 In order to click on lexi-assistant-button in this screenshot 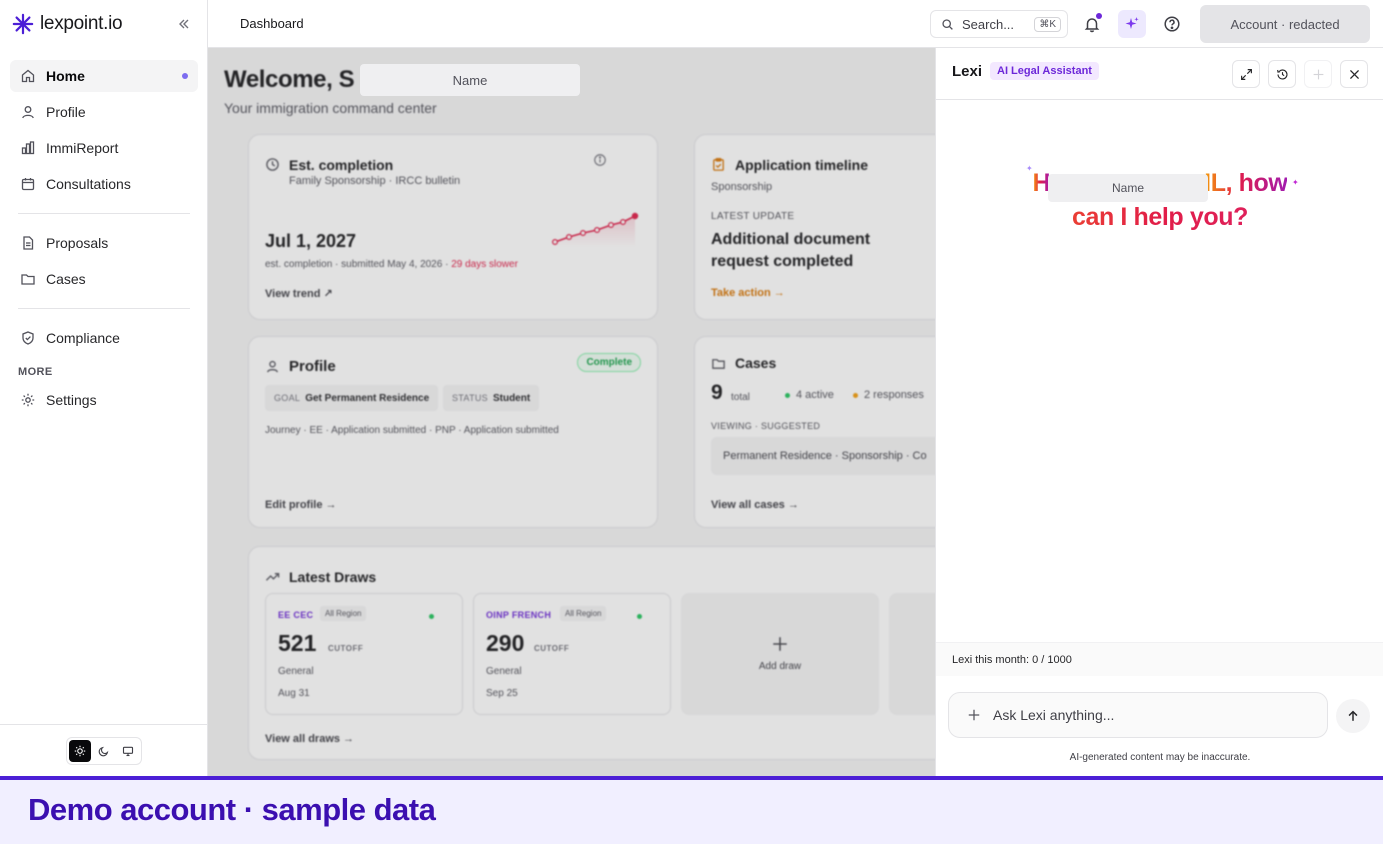, I will do `click(1132, 24)`.